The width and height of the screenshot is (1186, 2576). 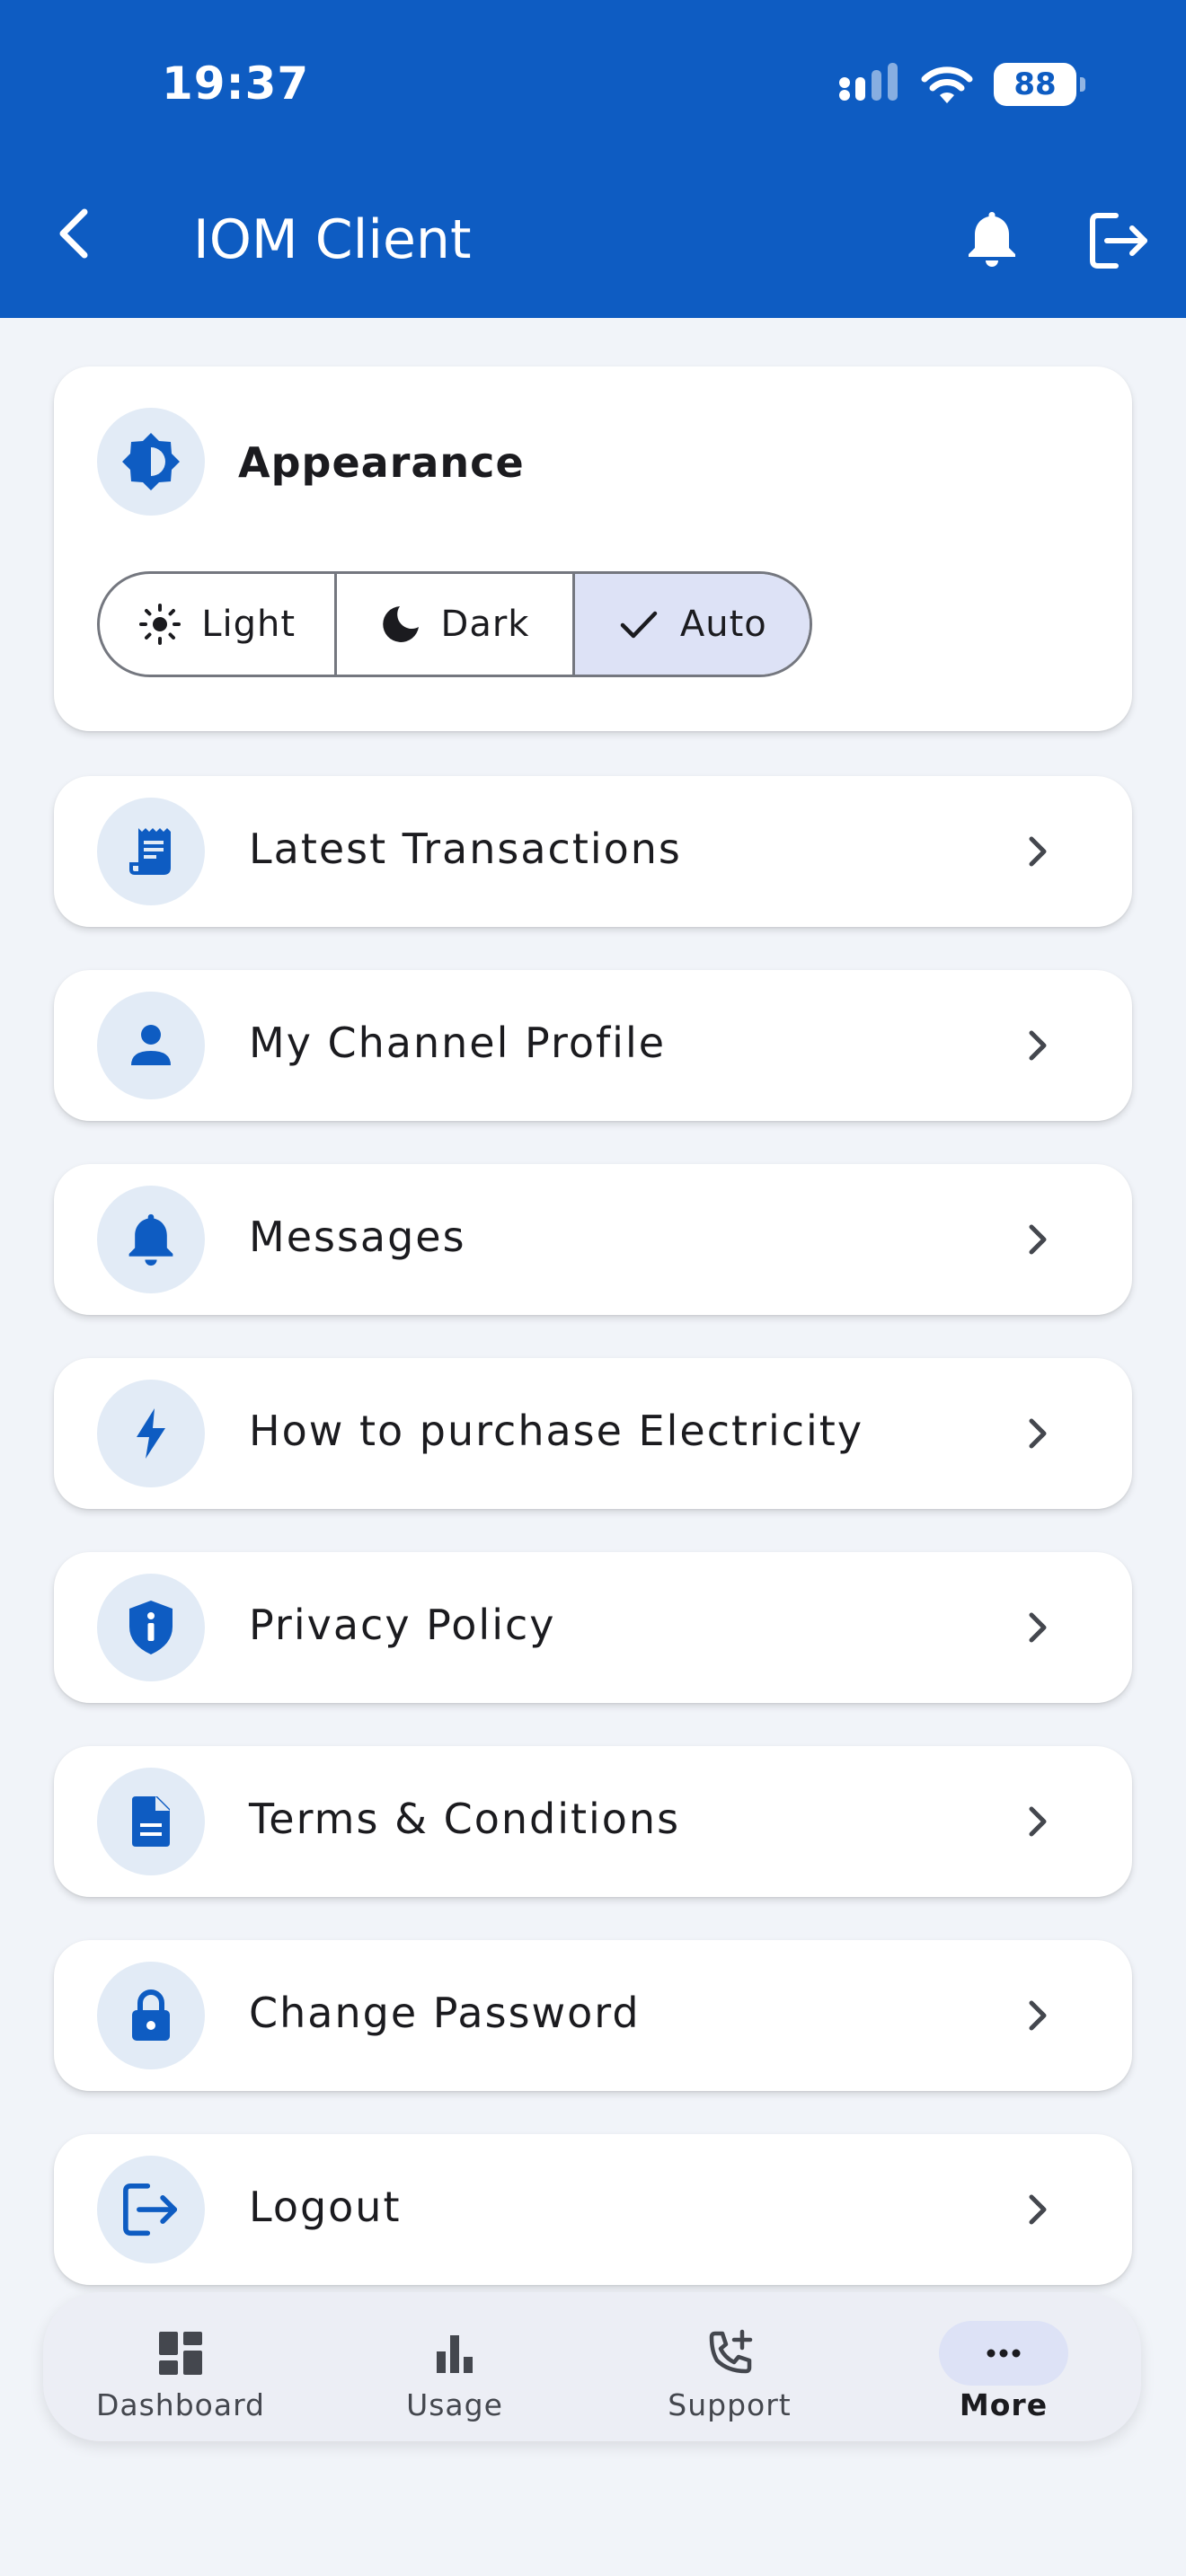 I want to click on appearance-card: Appearance Light Dark Auto, so click(x=593, y=548).